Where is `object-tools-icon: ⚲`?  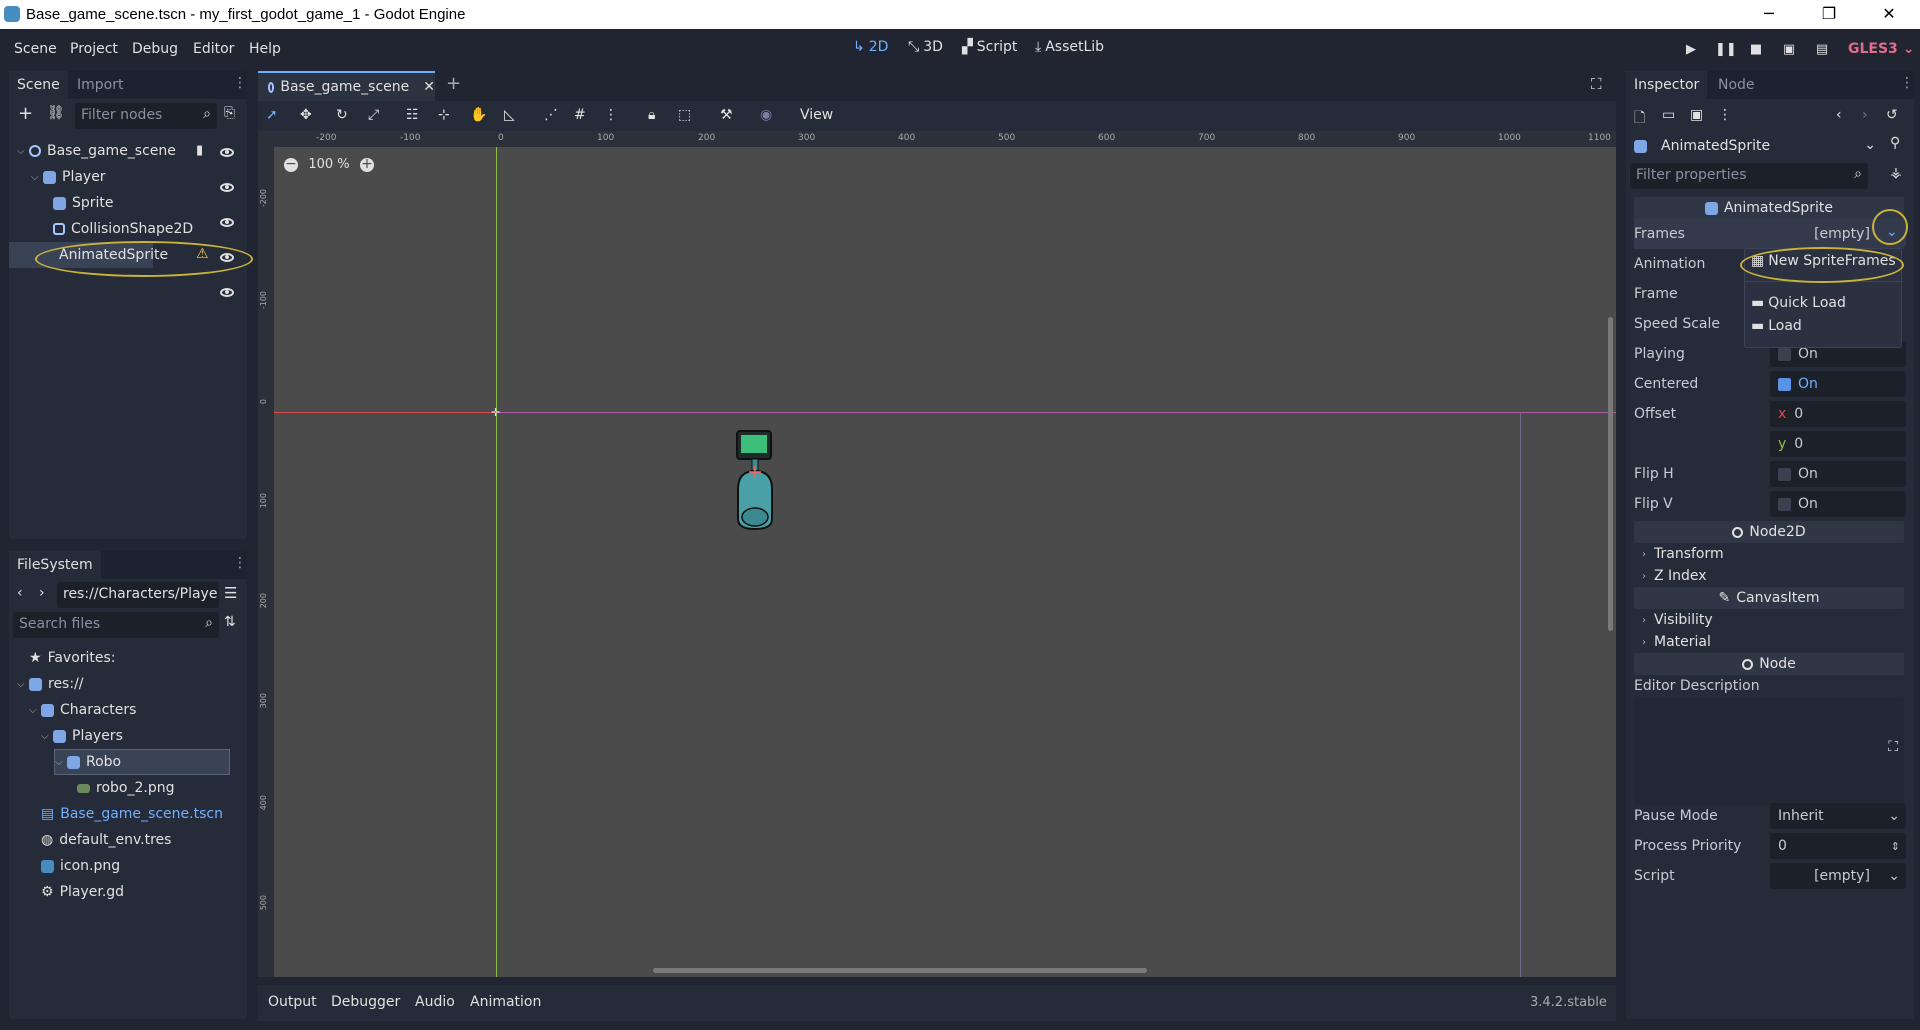
object-tools-icon: ⚲ is located at coordinates (1895, 143).